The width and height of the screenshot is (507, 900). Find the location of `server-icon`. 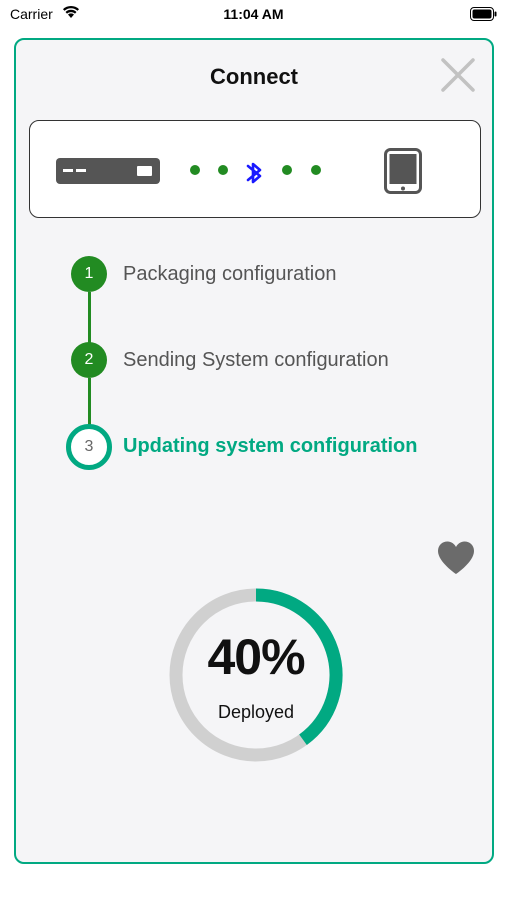

server-icon is located at coordinates (108, 171).